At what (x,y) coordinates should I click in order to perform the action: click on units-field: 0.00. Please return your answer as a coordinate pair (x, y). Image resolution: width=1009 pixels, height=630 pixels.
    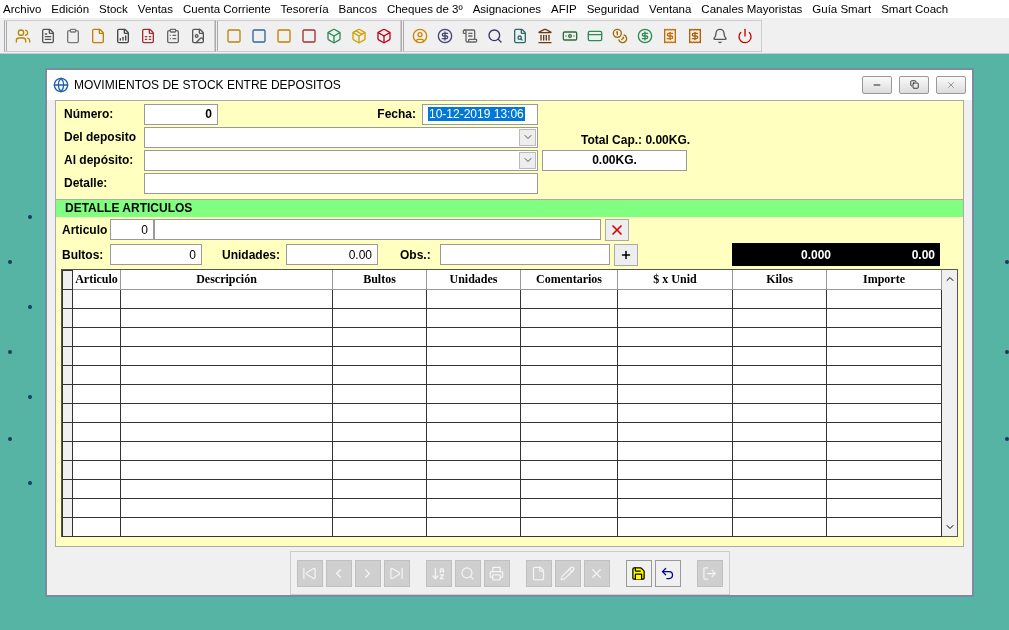
    Looking at the image, I should click on (332, 255).